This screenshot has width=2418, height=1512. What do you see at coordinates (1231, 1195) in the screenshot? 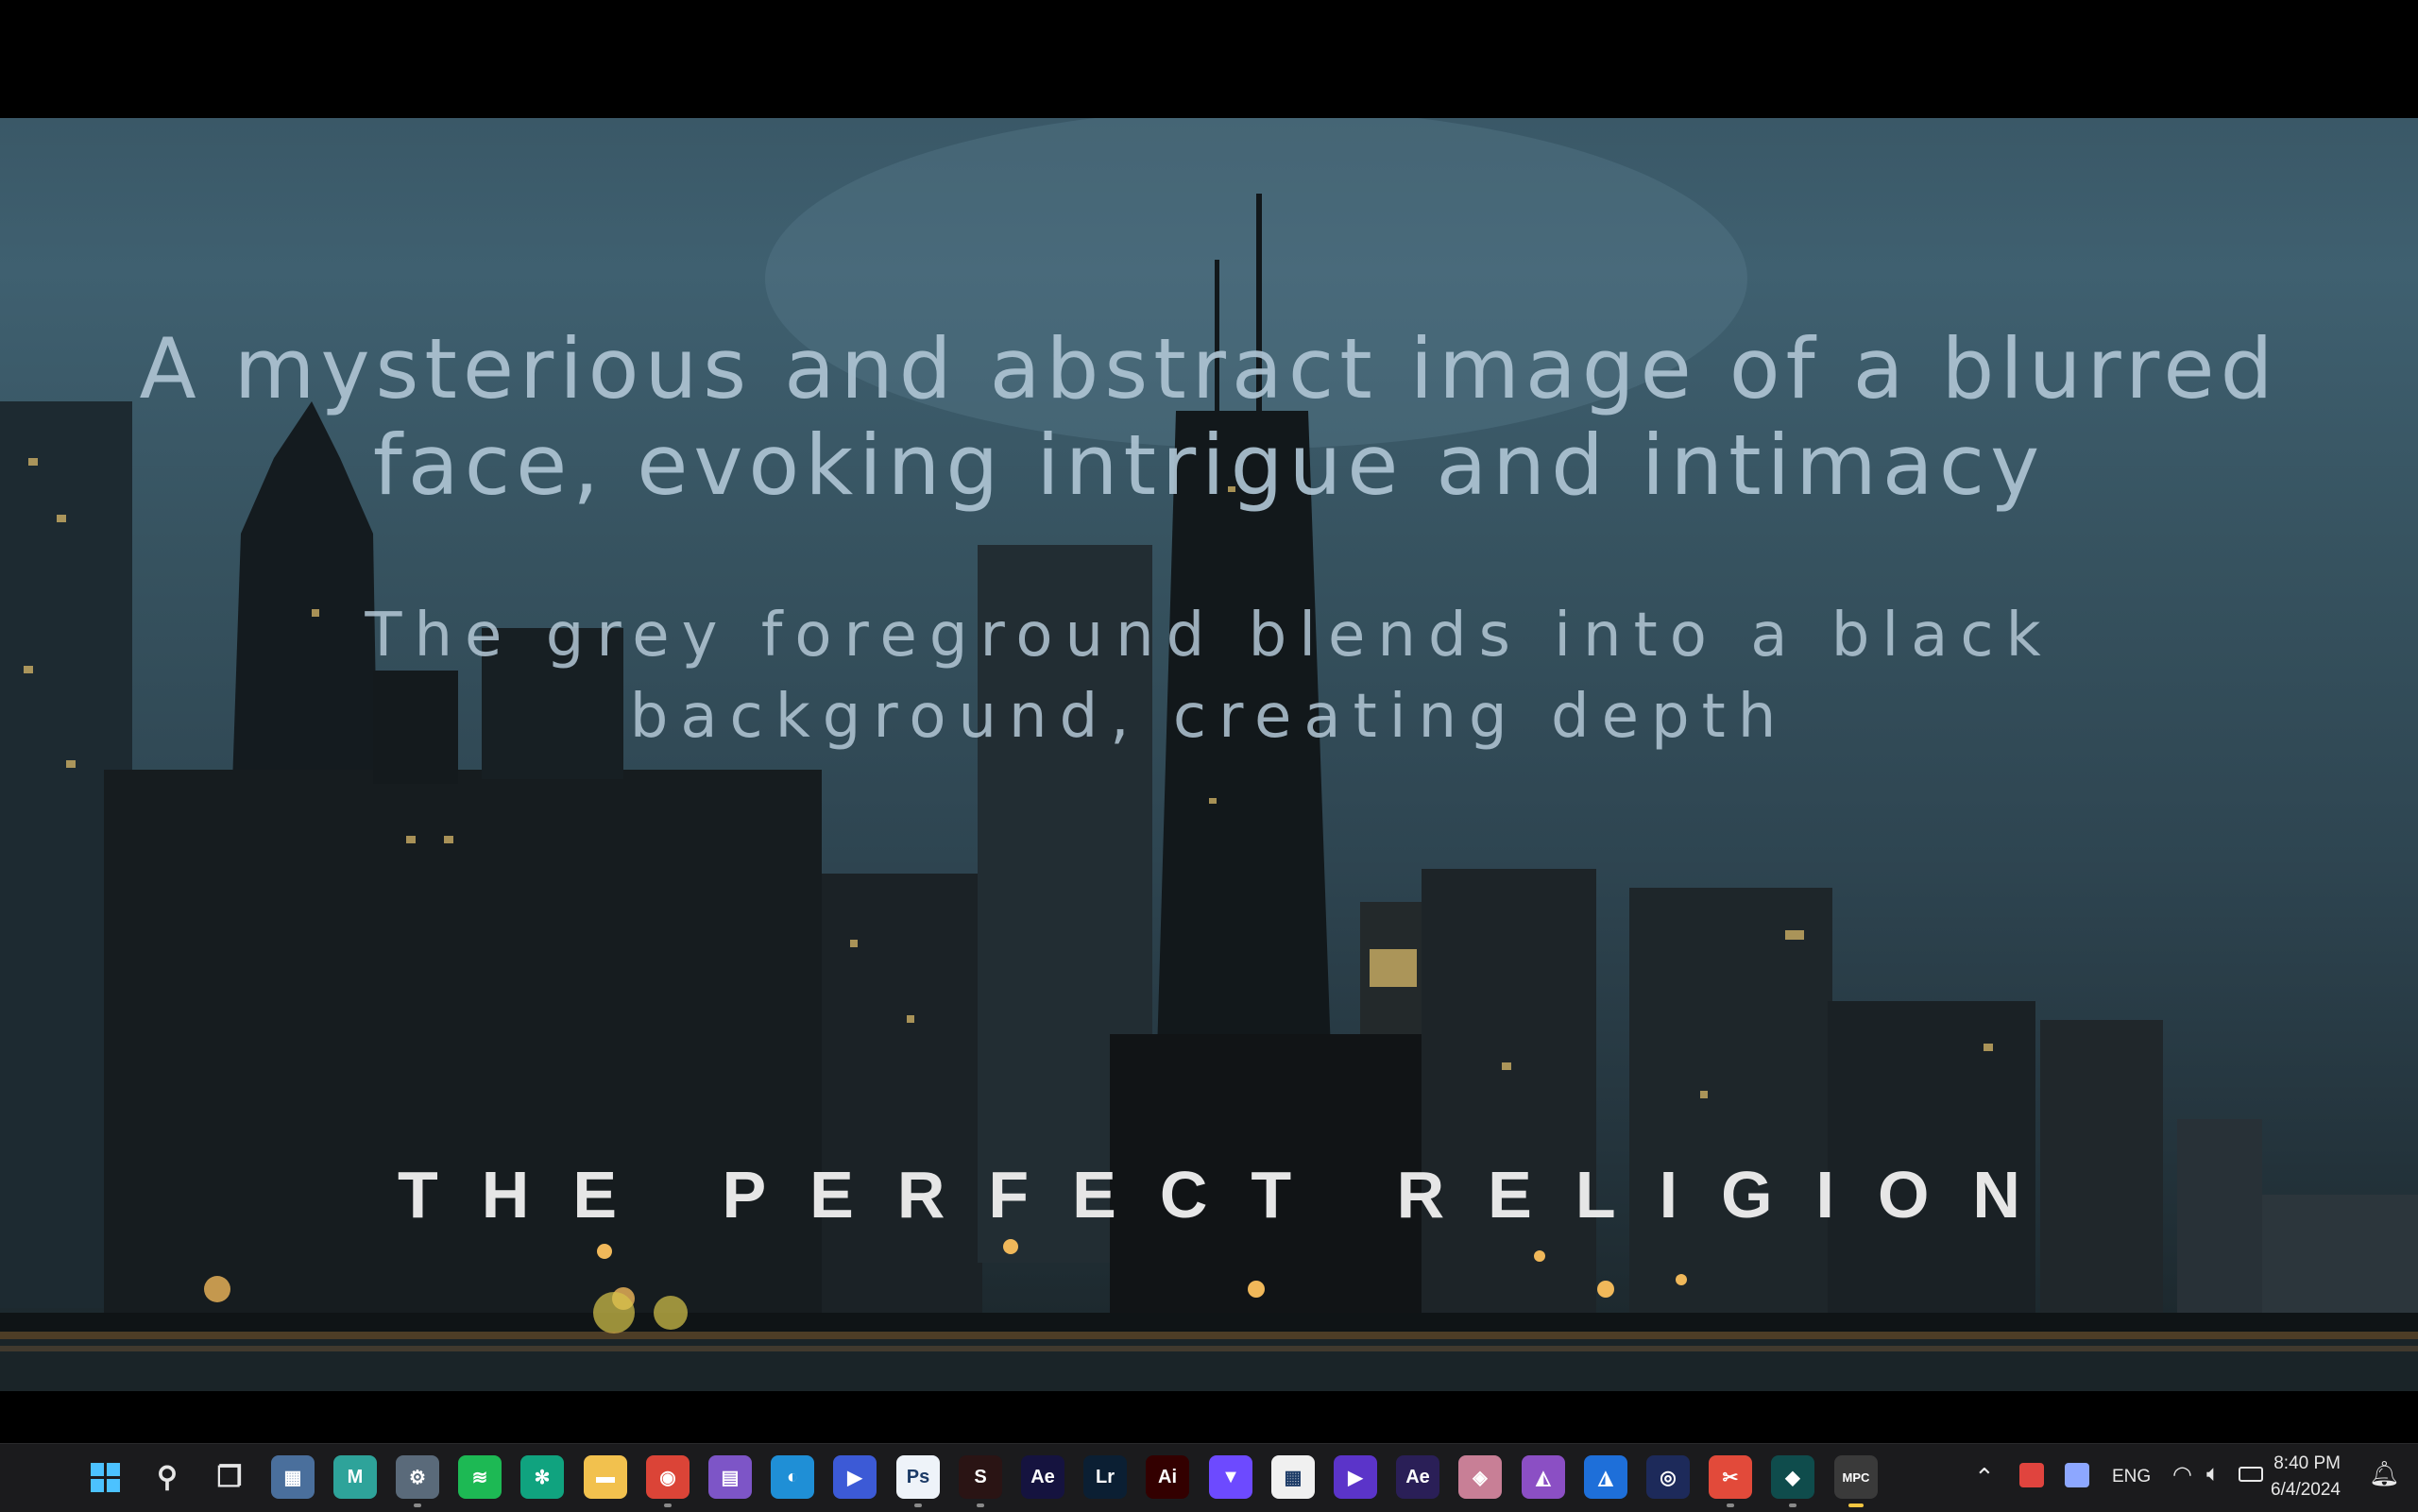
I see `video-credit-text: THE PERFECT RELIGION` at bounding box center [1231, 1195].